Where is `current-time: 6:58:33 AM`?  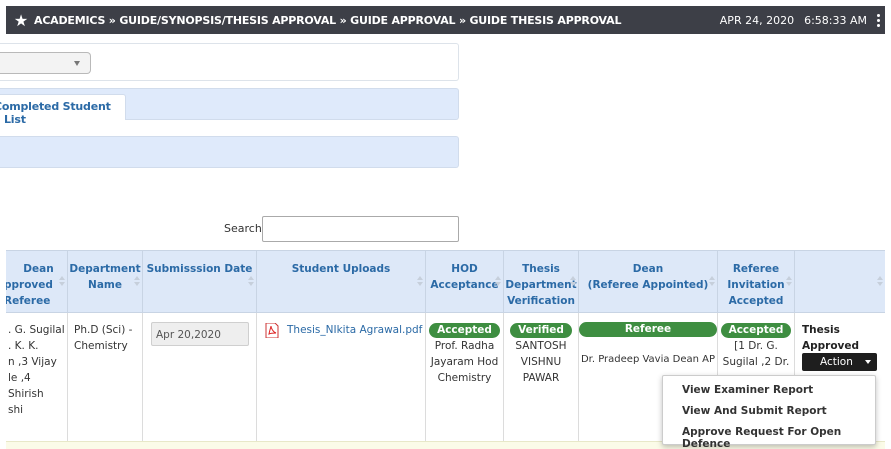
current-time: 6:58:33 AM is located at coordinates (835, 20).